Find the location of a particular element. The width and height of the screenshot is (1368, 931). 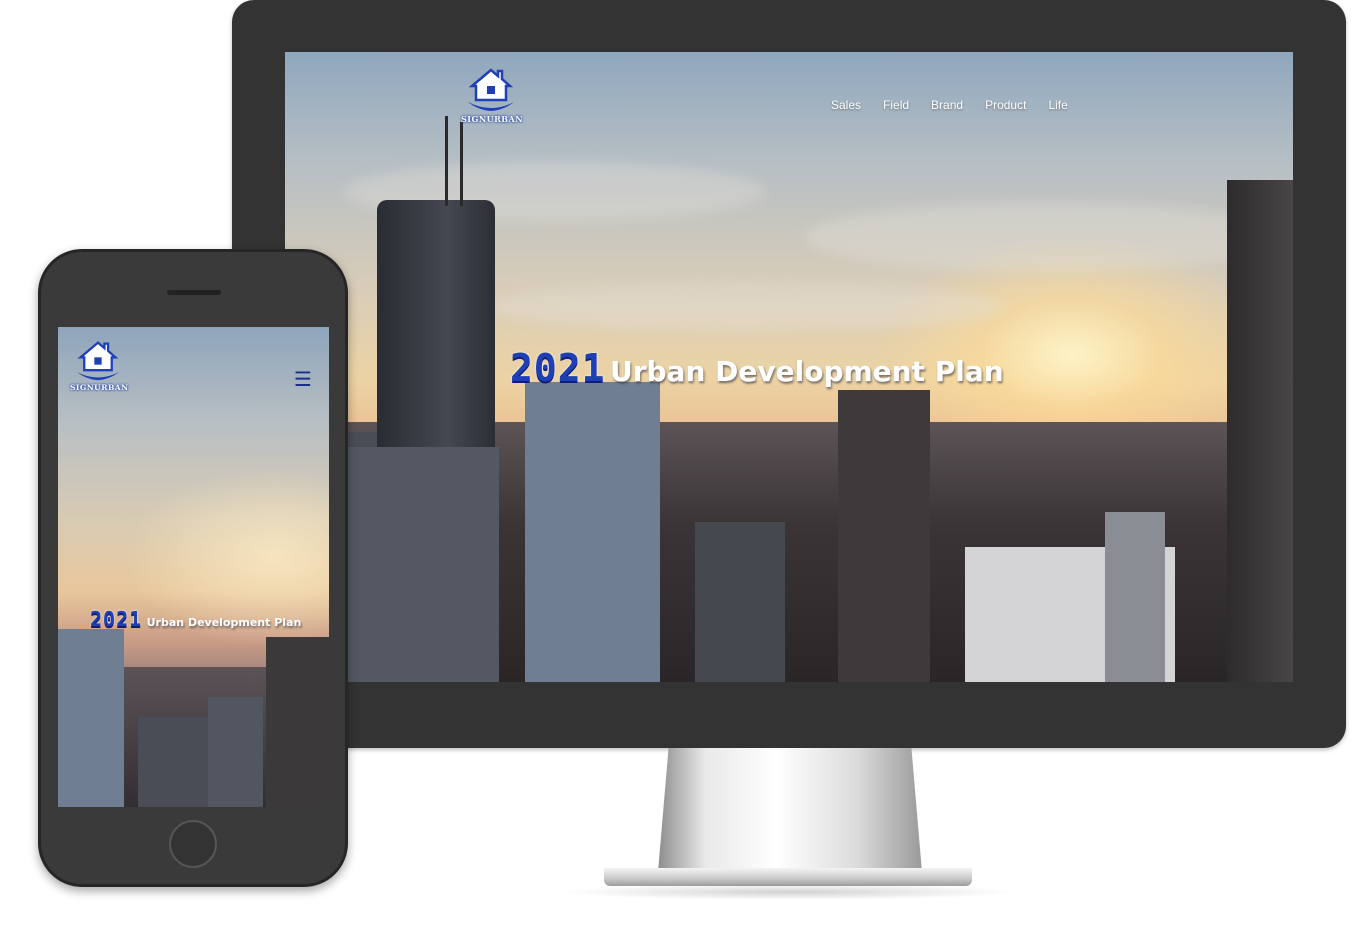

menu-icon: ☰ is located at coordinates (303, 379).